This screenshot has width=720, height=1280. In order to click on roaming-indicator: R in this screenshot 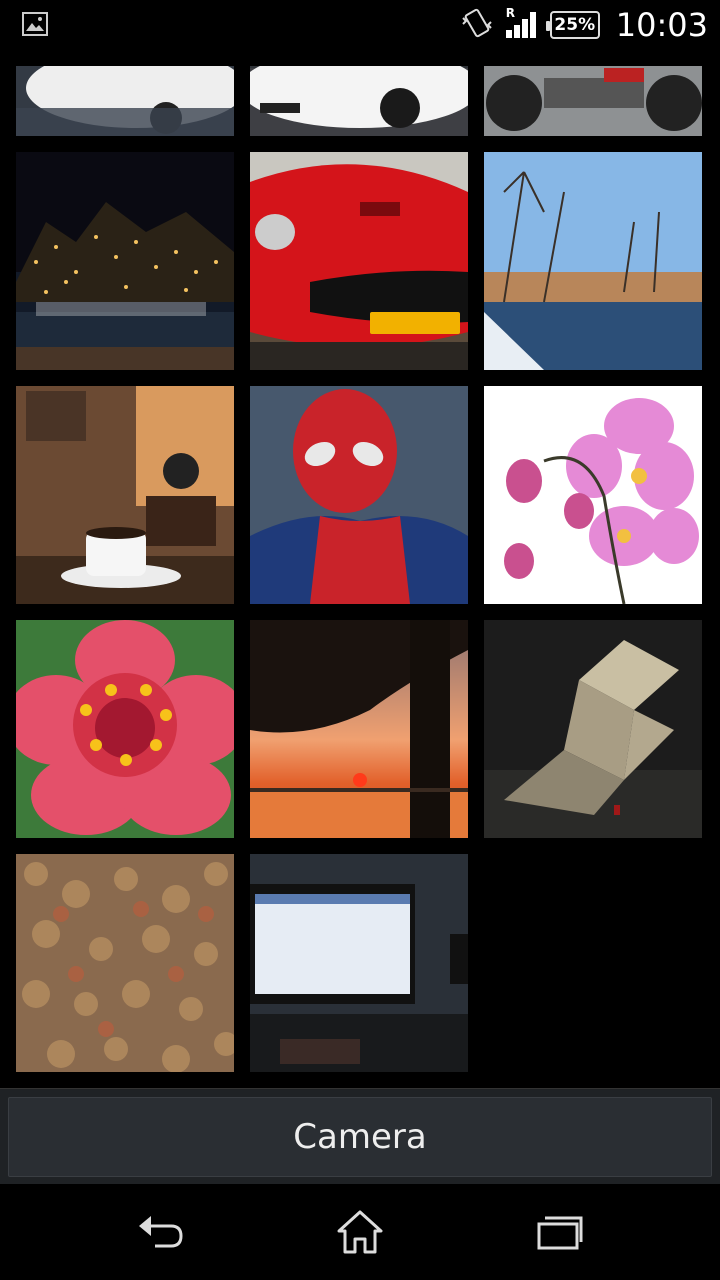, I will do `click(522, 23)`.